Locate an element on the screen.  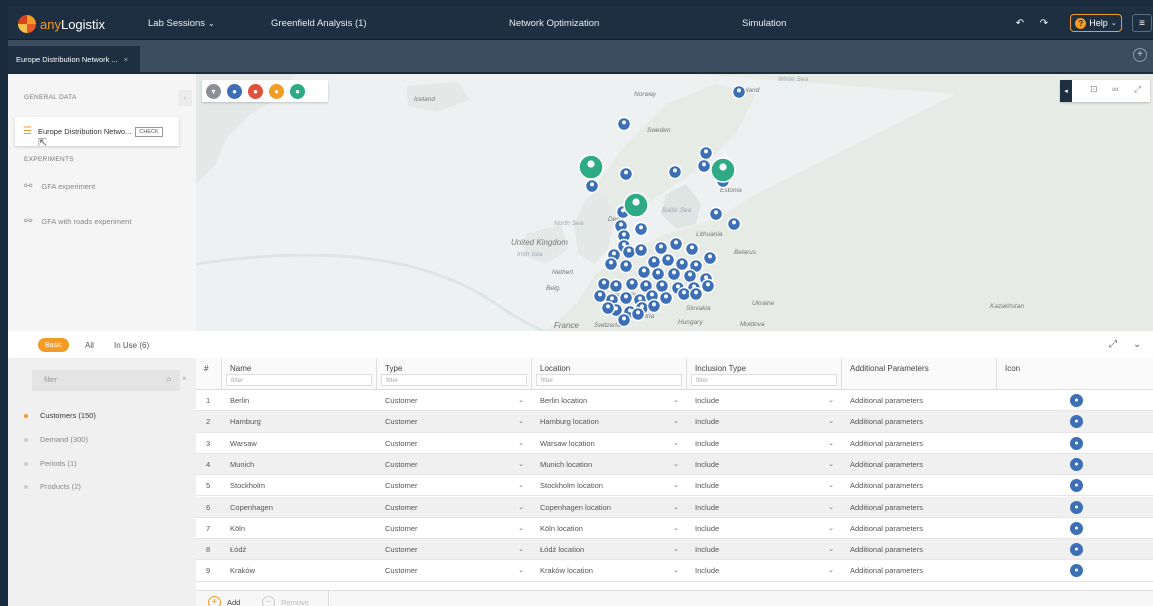
column-header-type: Type filter is located at coordinates (454, 374).